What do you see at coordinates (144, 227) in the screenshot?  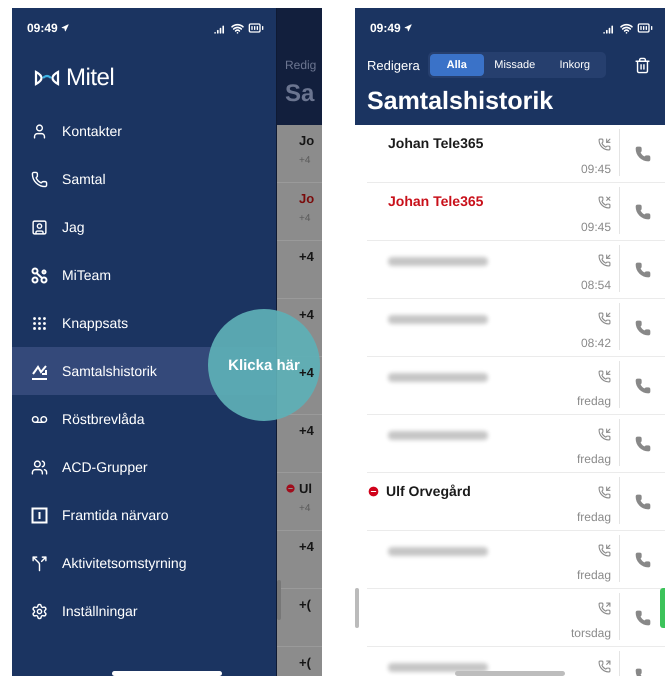 I see `menu-item: Jag` at bounding box center [144, 227].